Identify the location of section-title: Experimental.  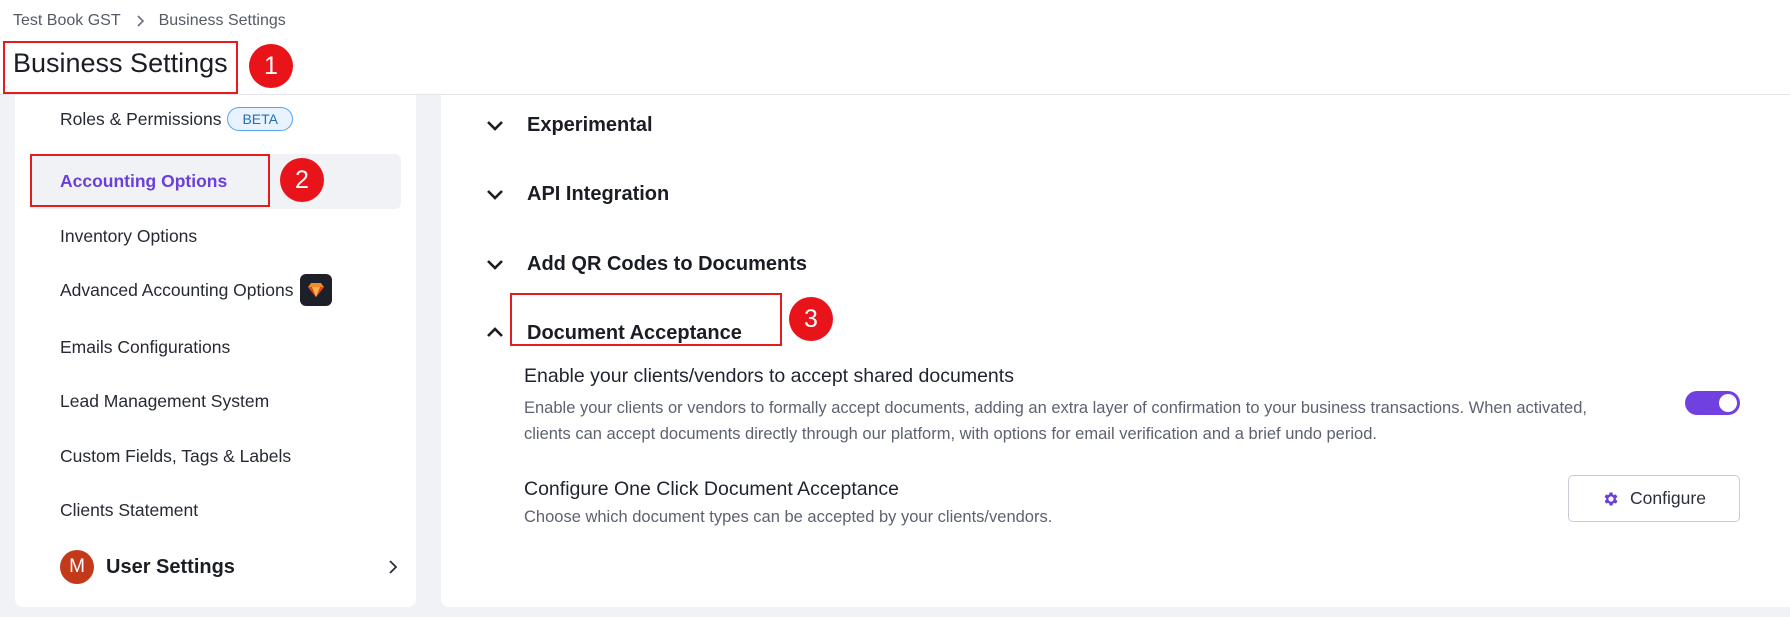
(590, 124).